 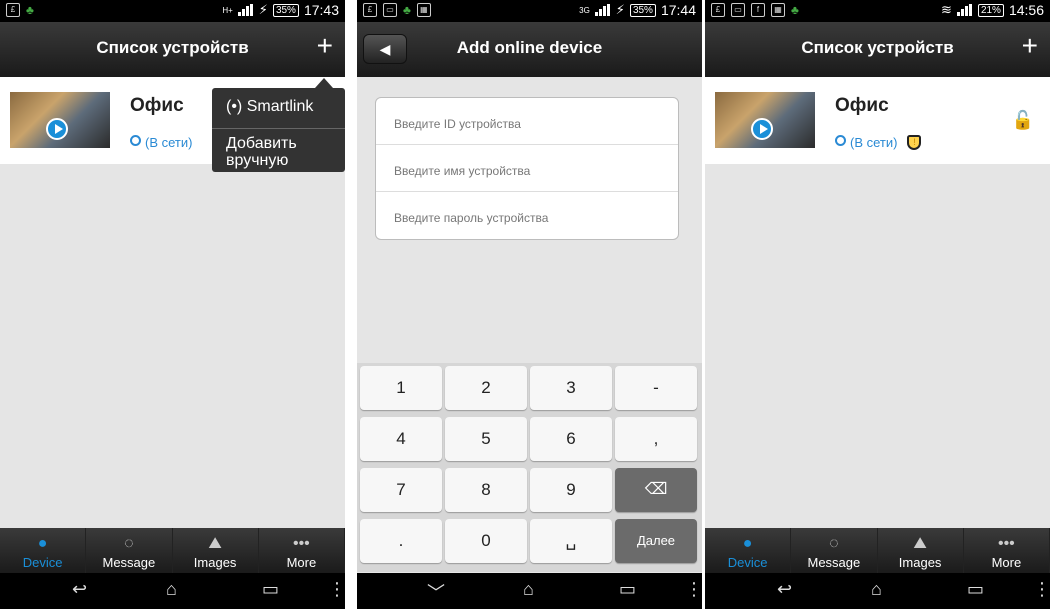 What do you see at coordinates (584, 10) in the screenshot?
I see `network-type: 3G` at bounding box center [584, 10].